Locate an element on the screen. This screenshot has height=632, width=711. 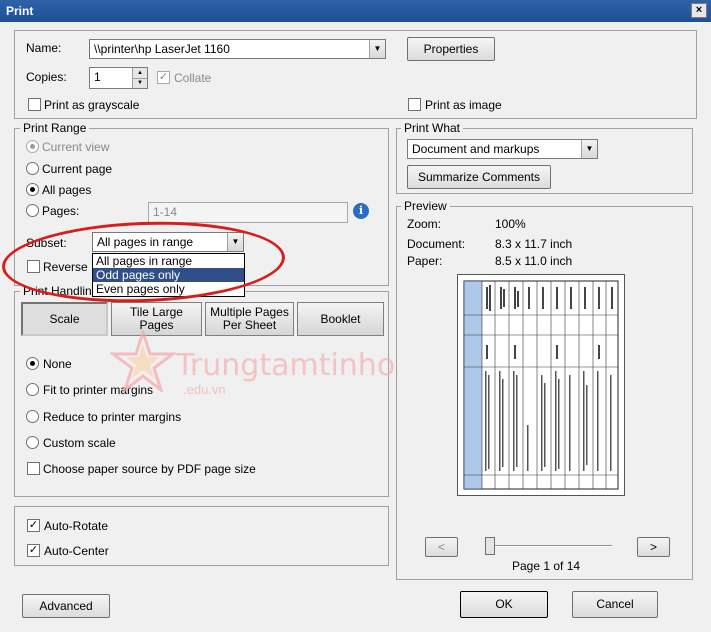
tab-scale: Scale is located at coordinates (64, 319).